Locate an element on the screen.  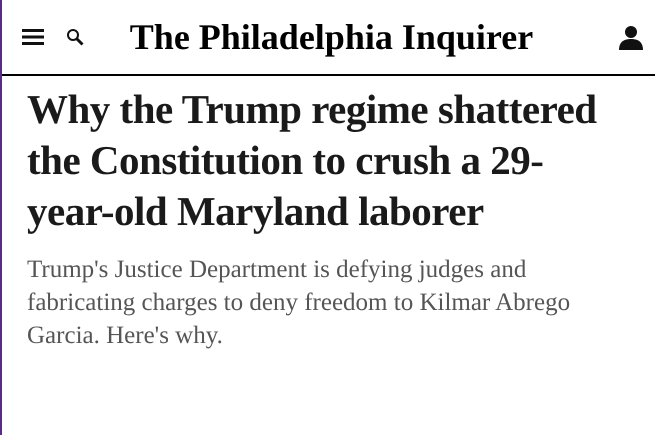
user-icon is located at coordinates (631, 37).